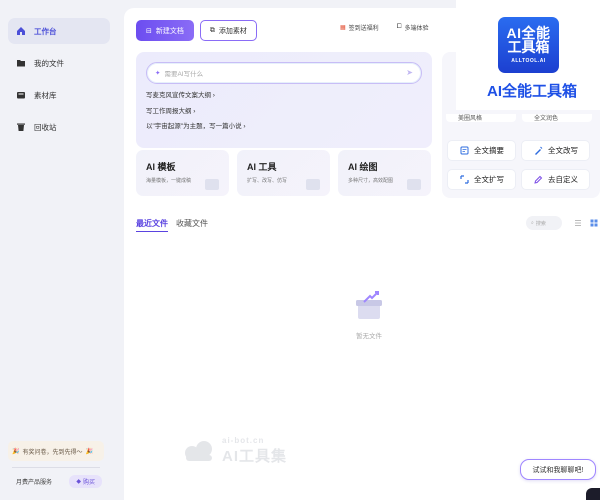 The height and width of the screenshot is (500, 600). I want to click on sidebar-item-label: 素材库, so click(45, 95).